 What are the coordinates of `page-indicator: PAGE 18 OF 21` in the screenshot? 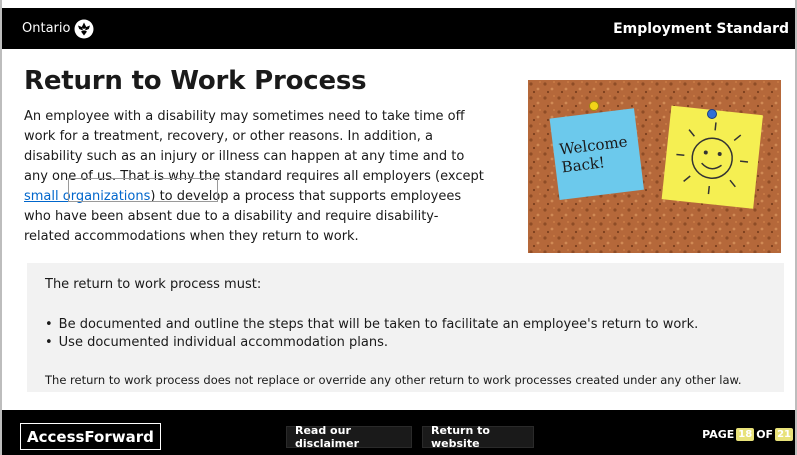 It's located at (747, 434).